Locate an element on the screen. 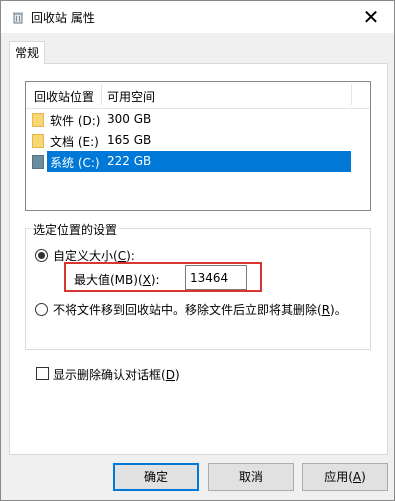 The height and width of the screenshot is (501, 395). group-title: 选定位置的设置 is located at coordinates (75, 229).